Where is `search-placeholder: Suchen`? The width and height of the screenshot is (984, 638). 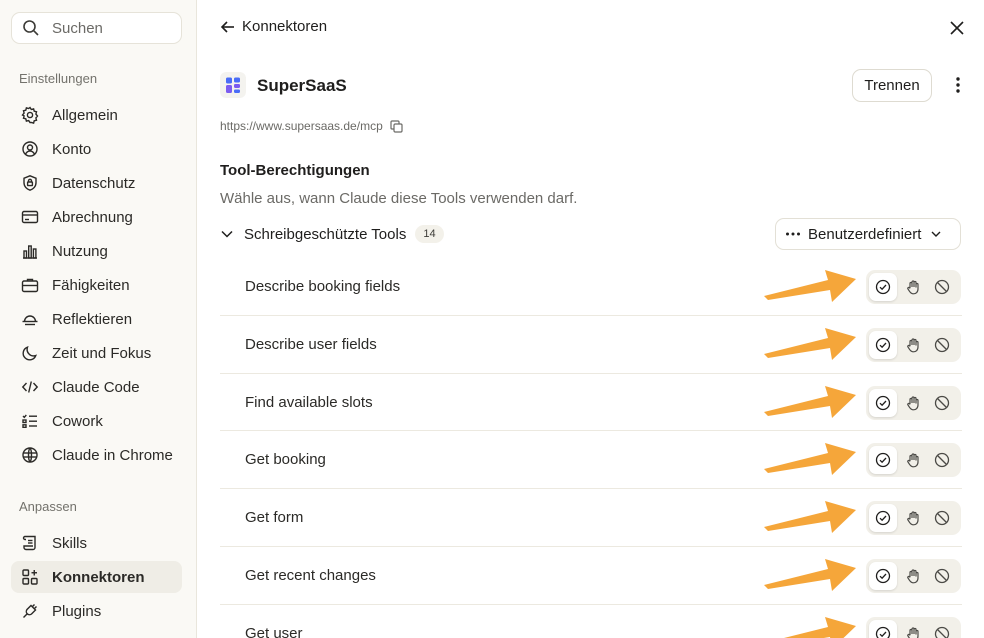
search-placeholder: Suchen is located at coordinates (77, 28).